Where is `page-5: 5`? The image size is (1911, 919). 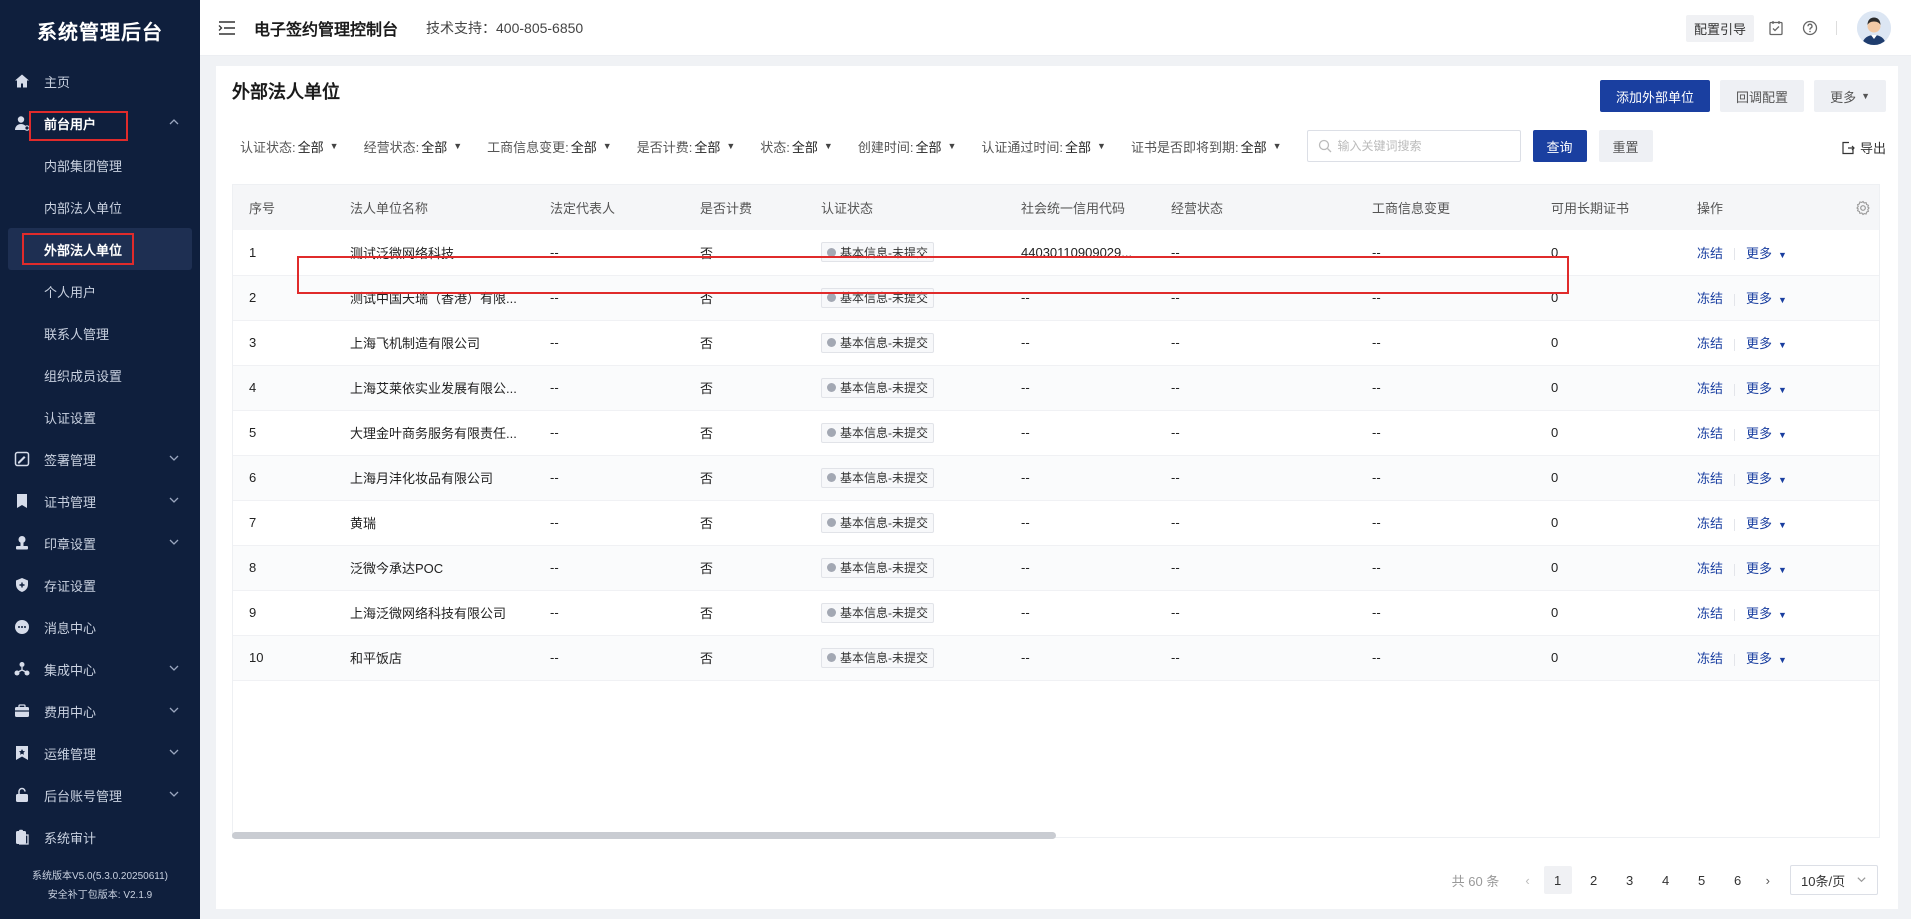 page-5: 5 is located at coordinates (1702, 880).